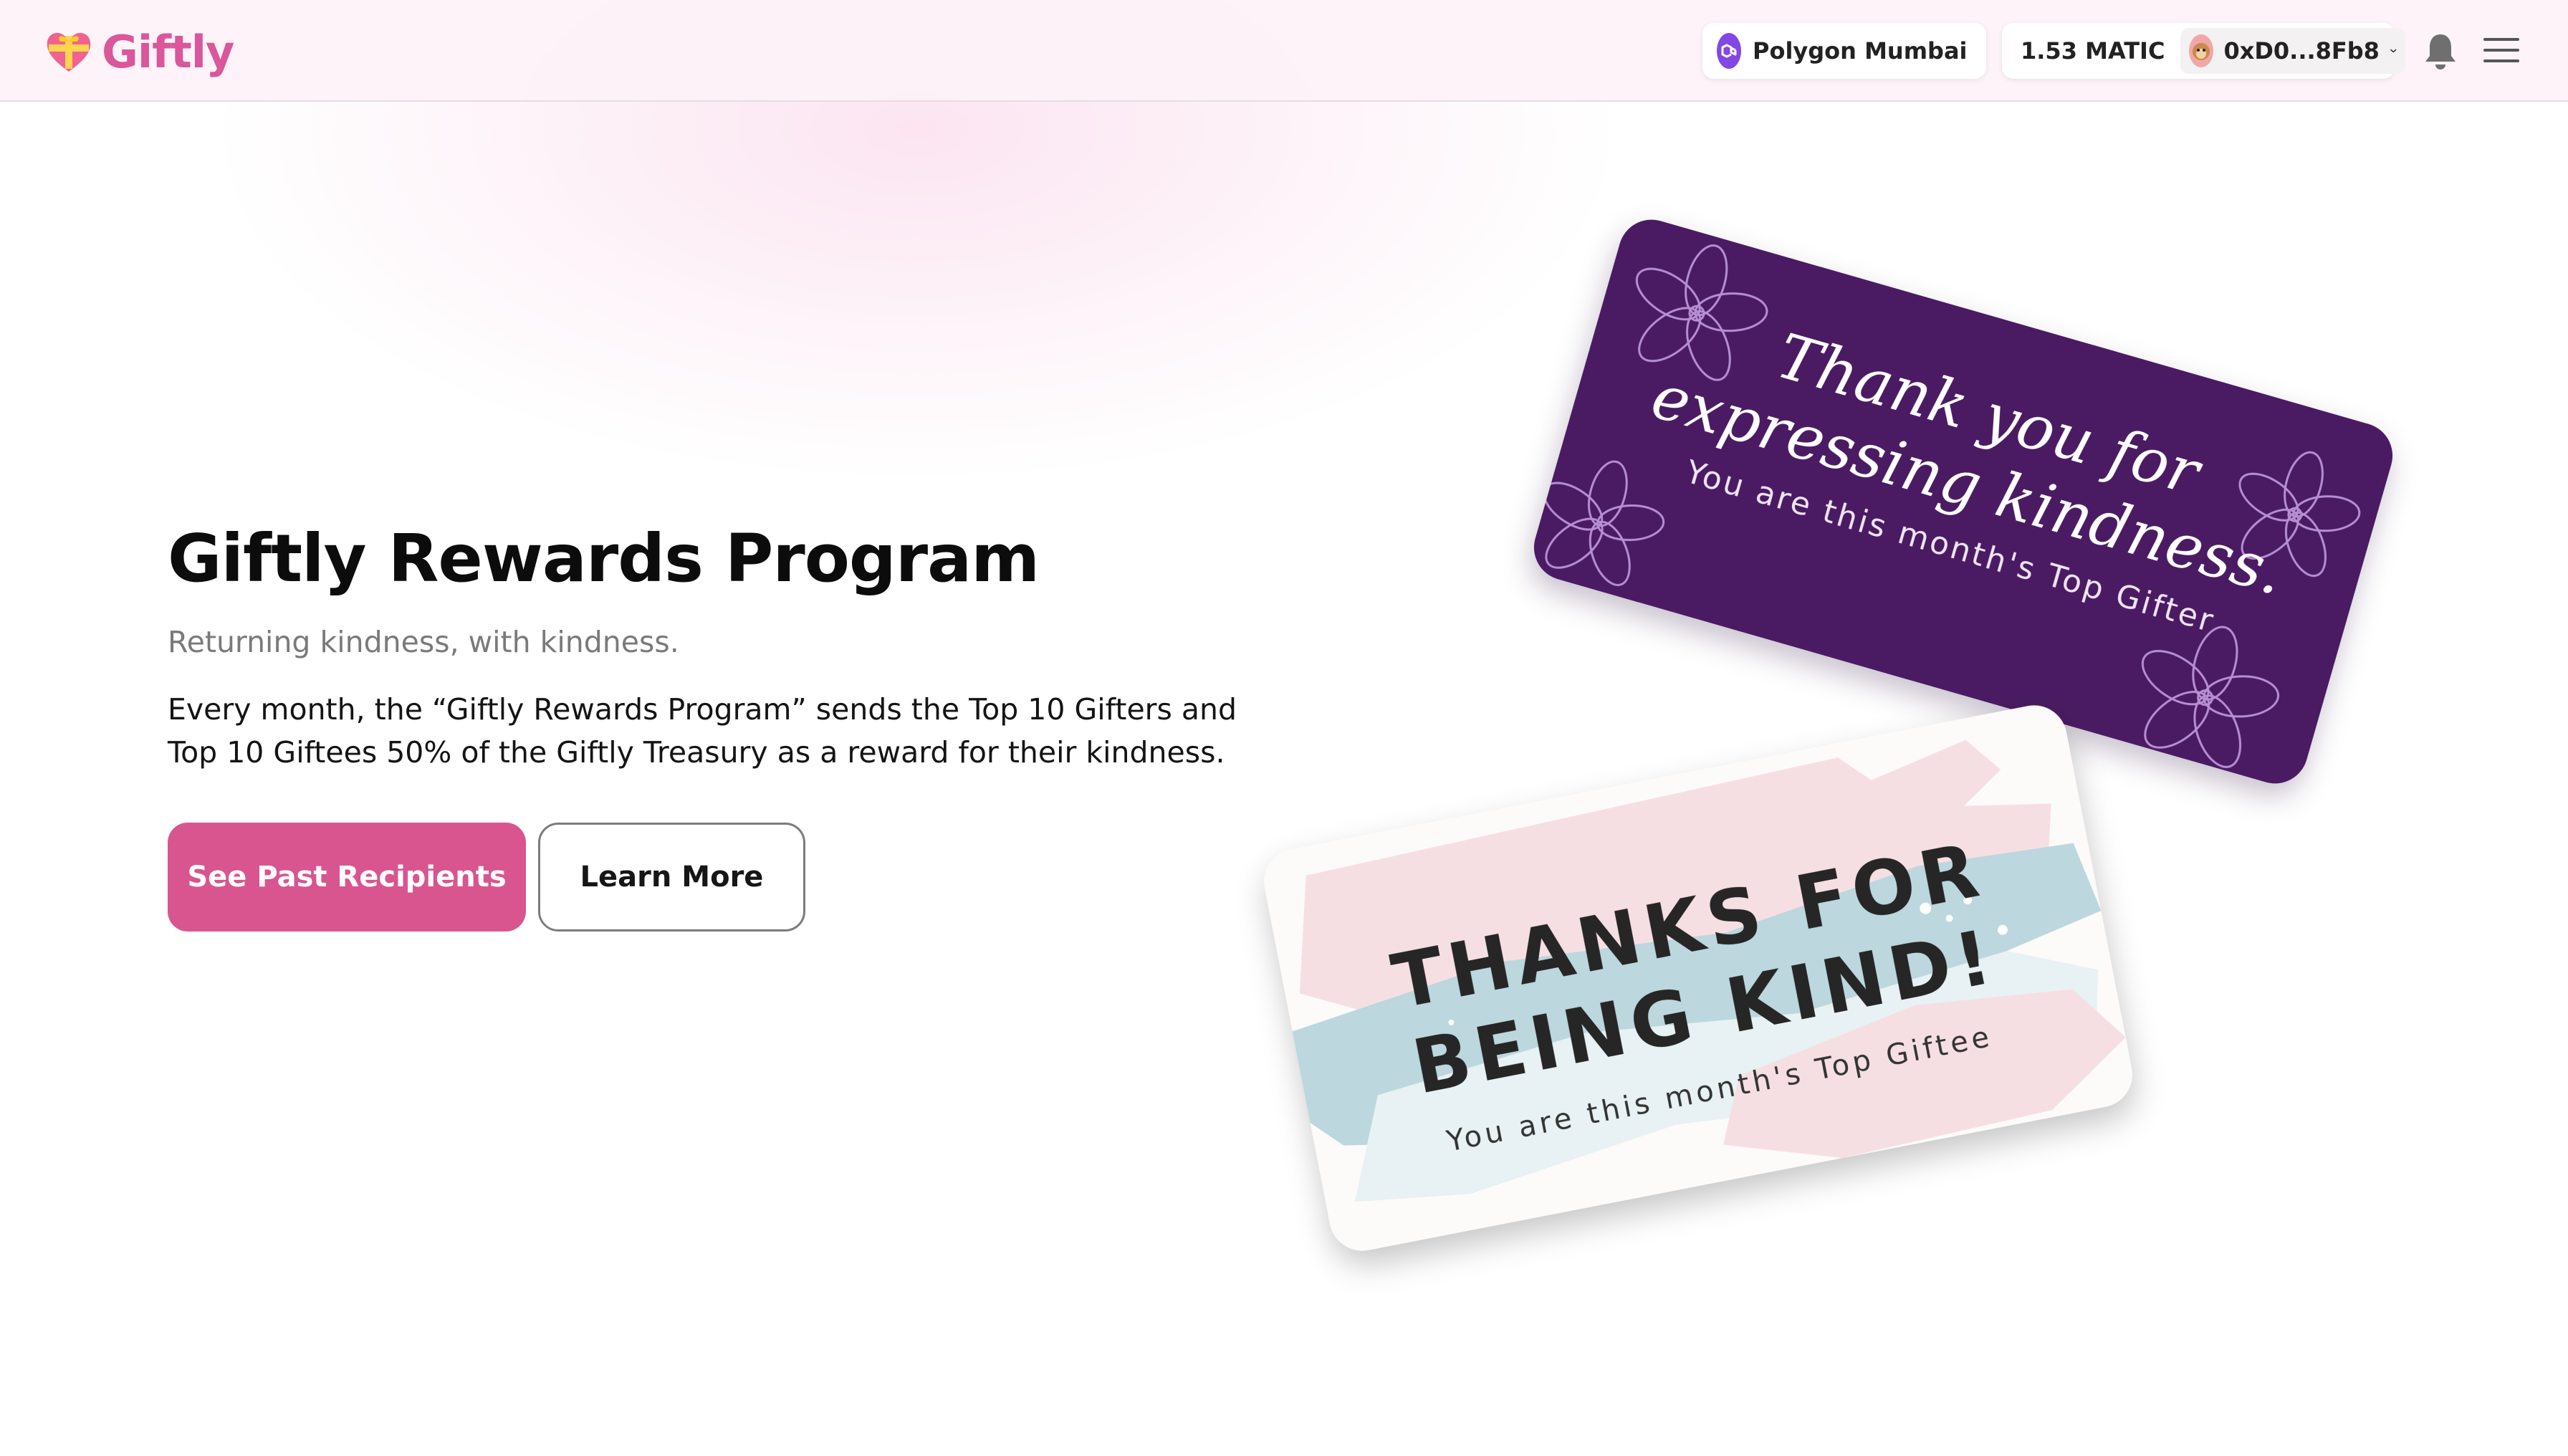 This screenshot has width=2568, height=1456. I want to click on wallet-balance: 1.53 MATIC, so click(2093, 50).